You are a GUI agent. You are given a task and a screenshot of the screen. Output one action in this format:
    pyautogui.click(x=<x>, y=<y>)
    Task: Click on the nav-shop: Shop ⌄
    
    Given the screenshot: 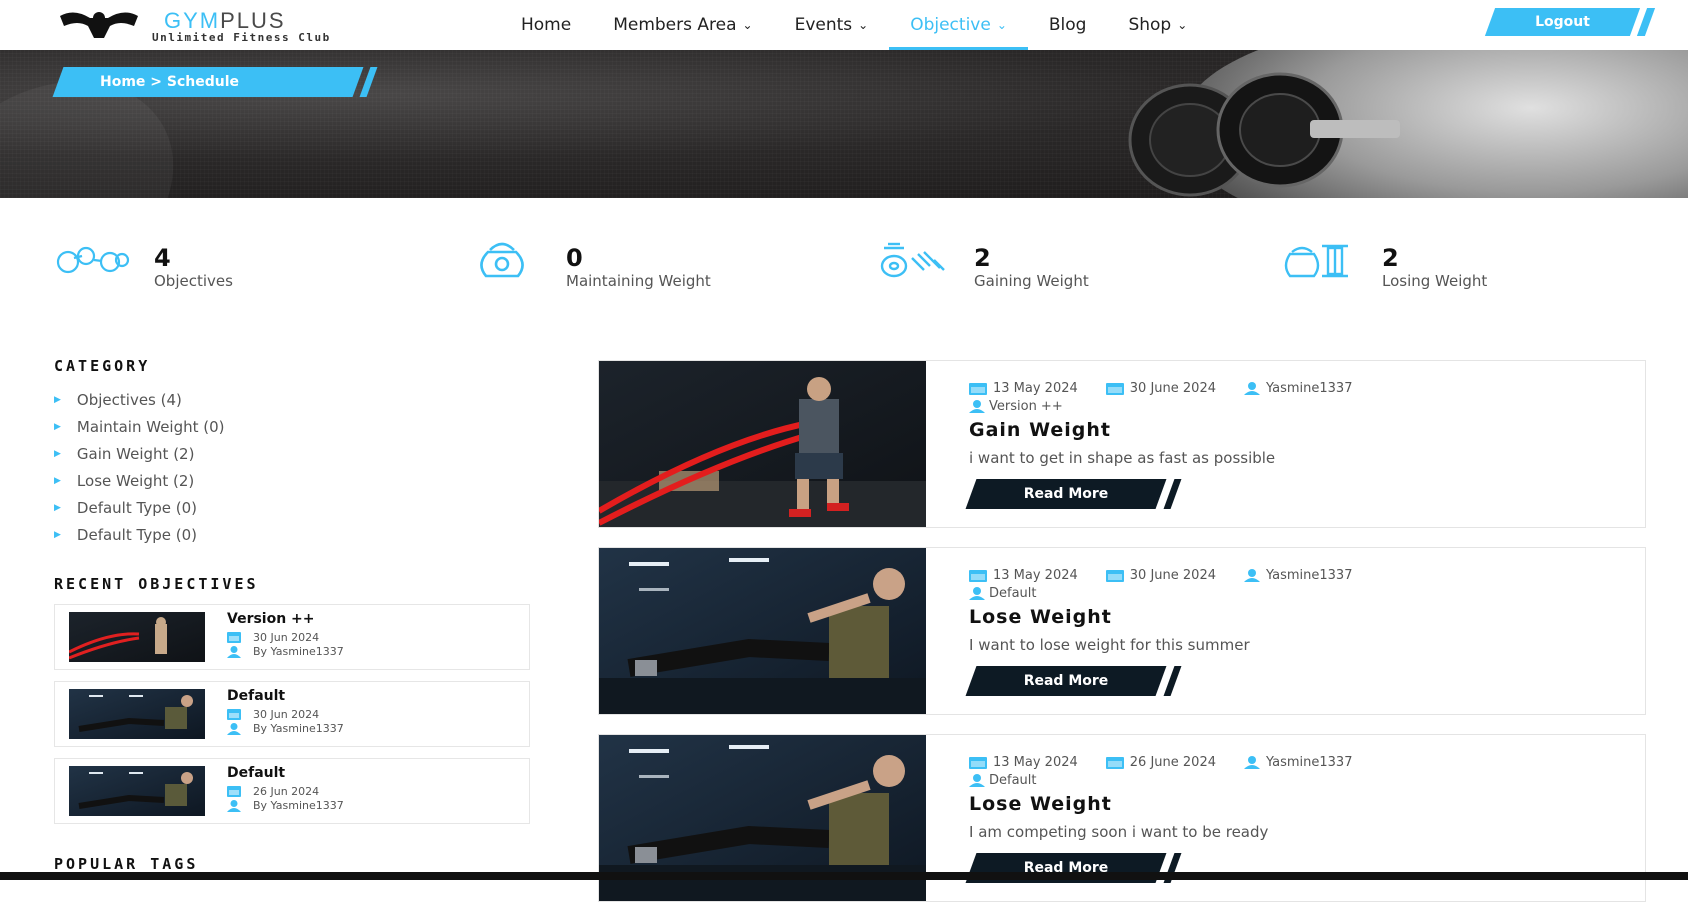 What is the action you would take?
    pyautogui.click(x=1157, y=25)
    